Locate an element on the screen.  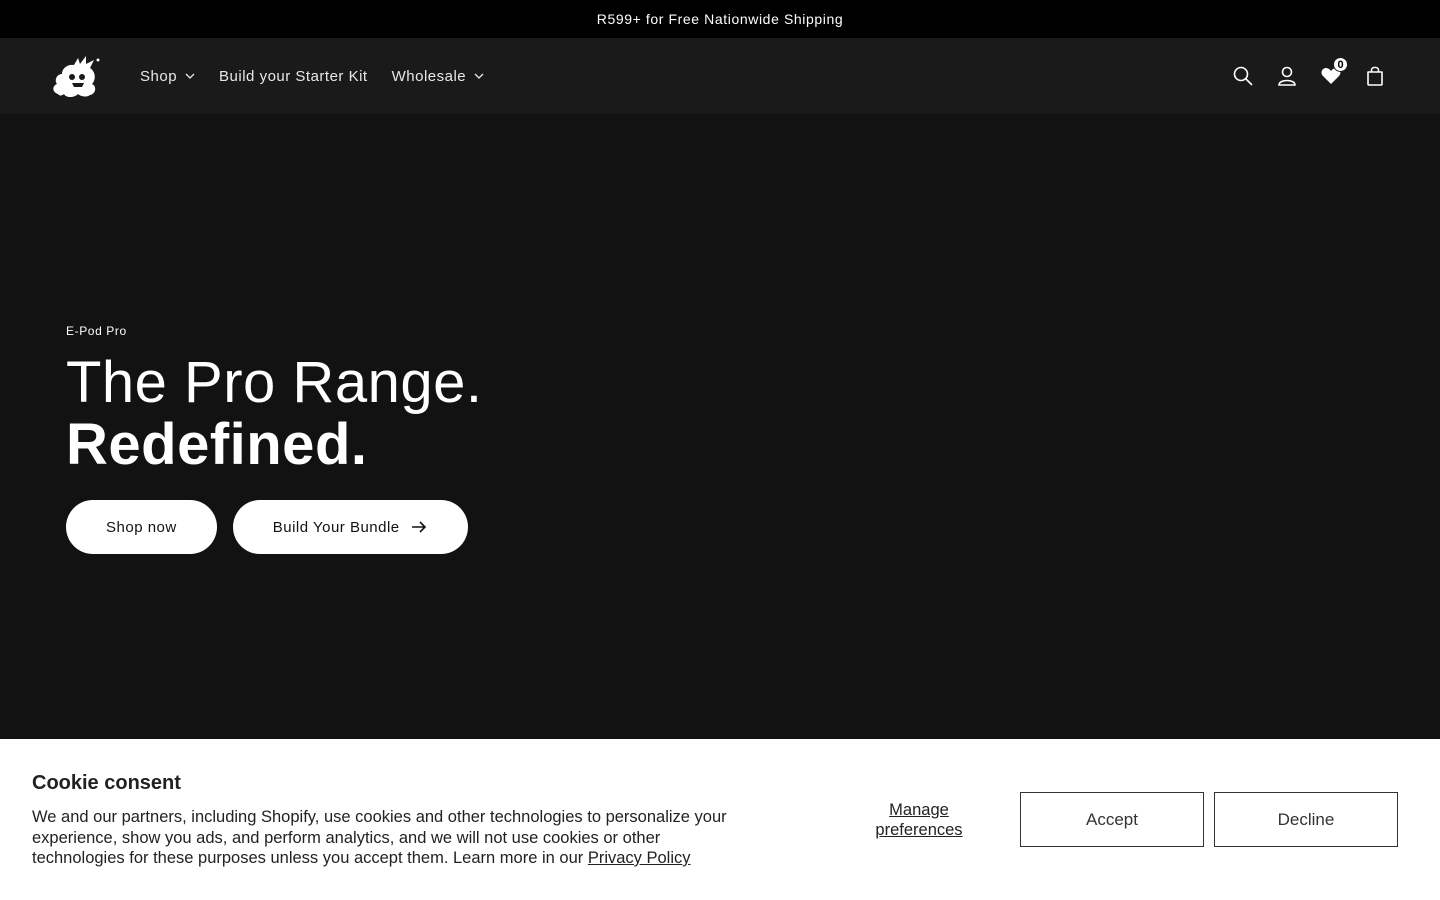
hero-heading-line1: The Pro Range. is located at coordinates (274, 382).